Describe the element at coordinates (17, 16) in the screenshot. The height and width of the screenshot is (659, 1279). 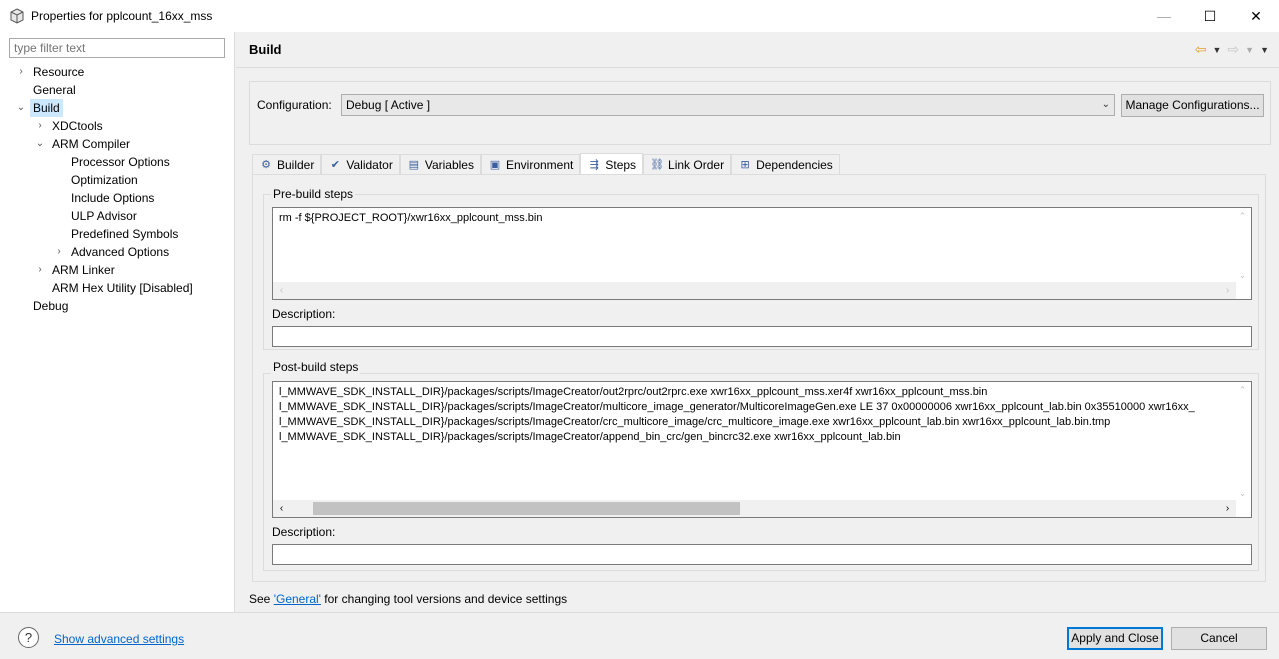
I see `app-icon` at that location.